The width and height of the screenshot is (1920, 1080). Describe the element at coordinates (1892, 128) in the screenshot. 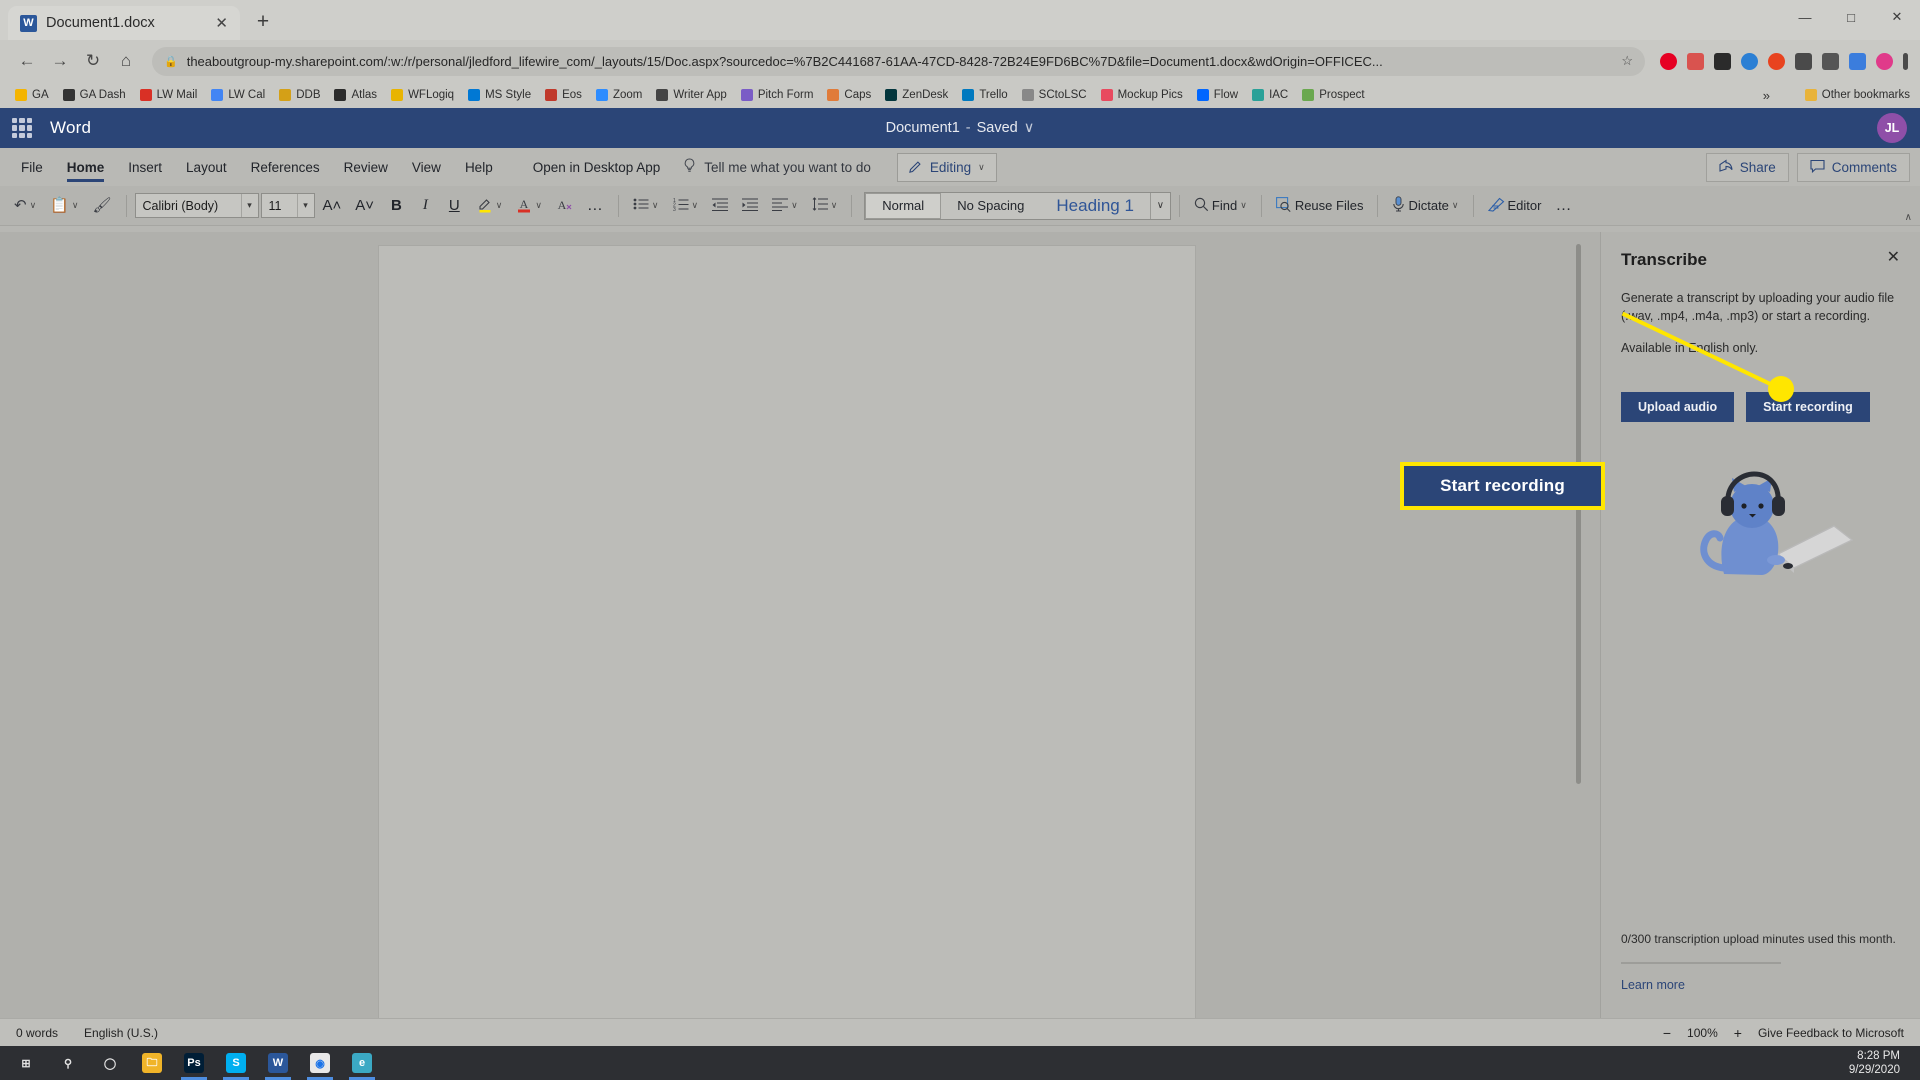

I see `avatar: JL` at that location.